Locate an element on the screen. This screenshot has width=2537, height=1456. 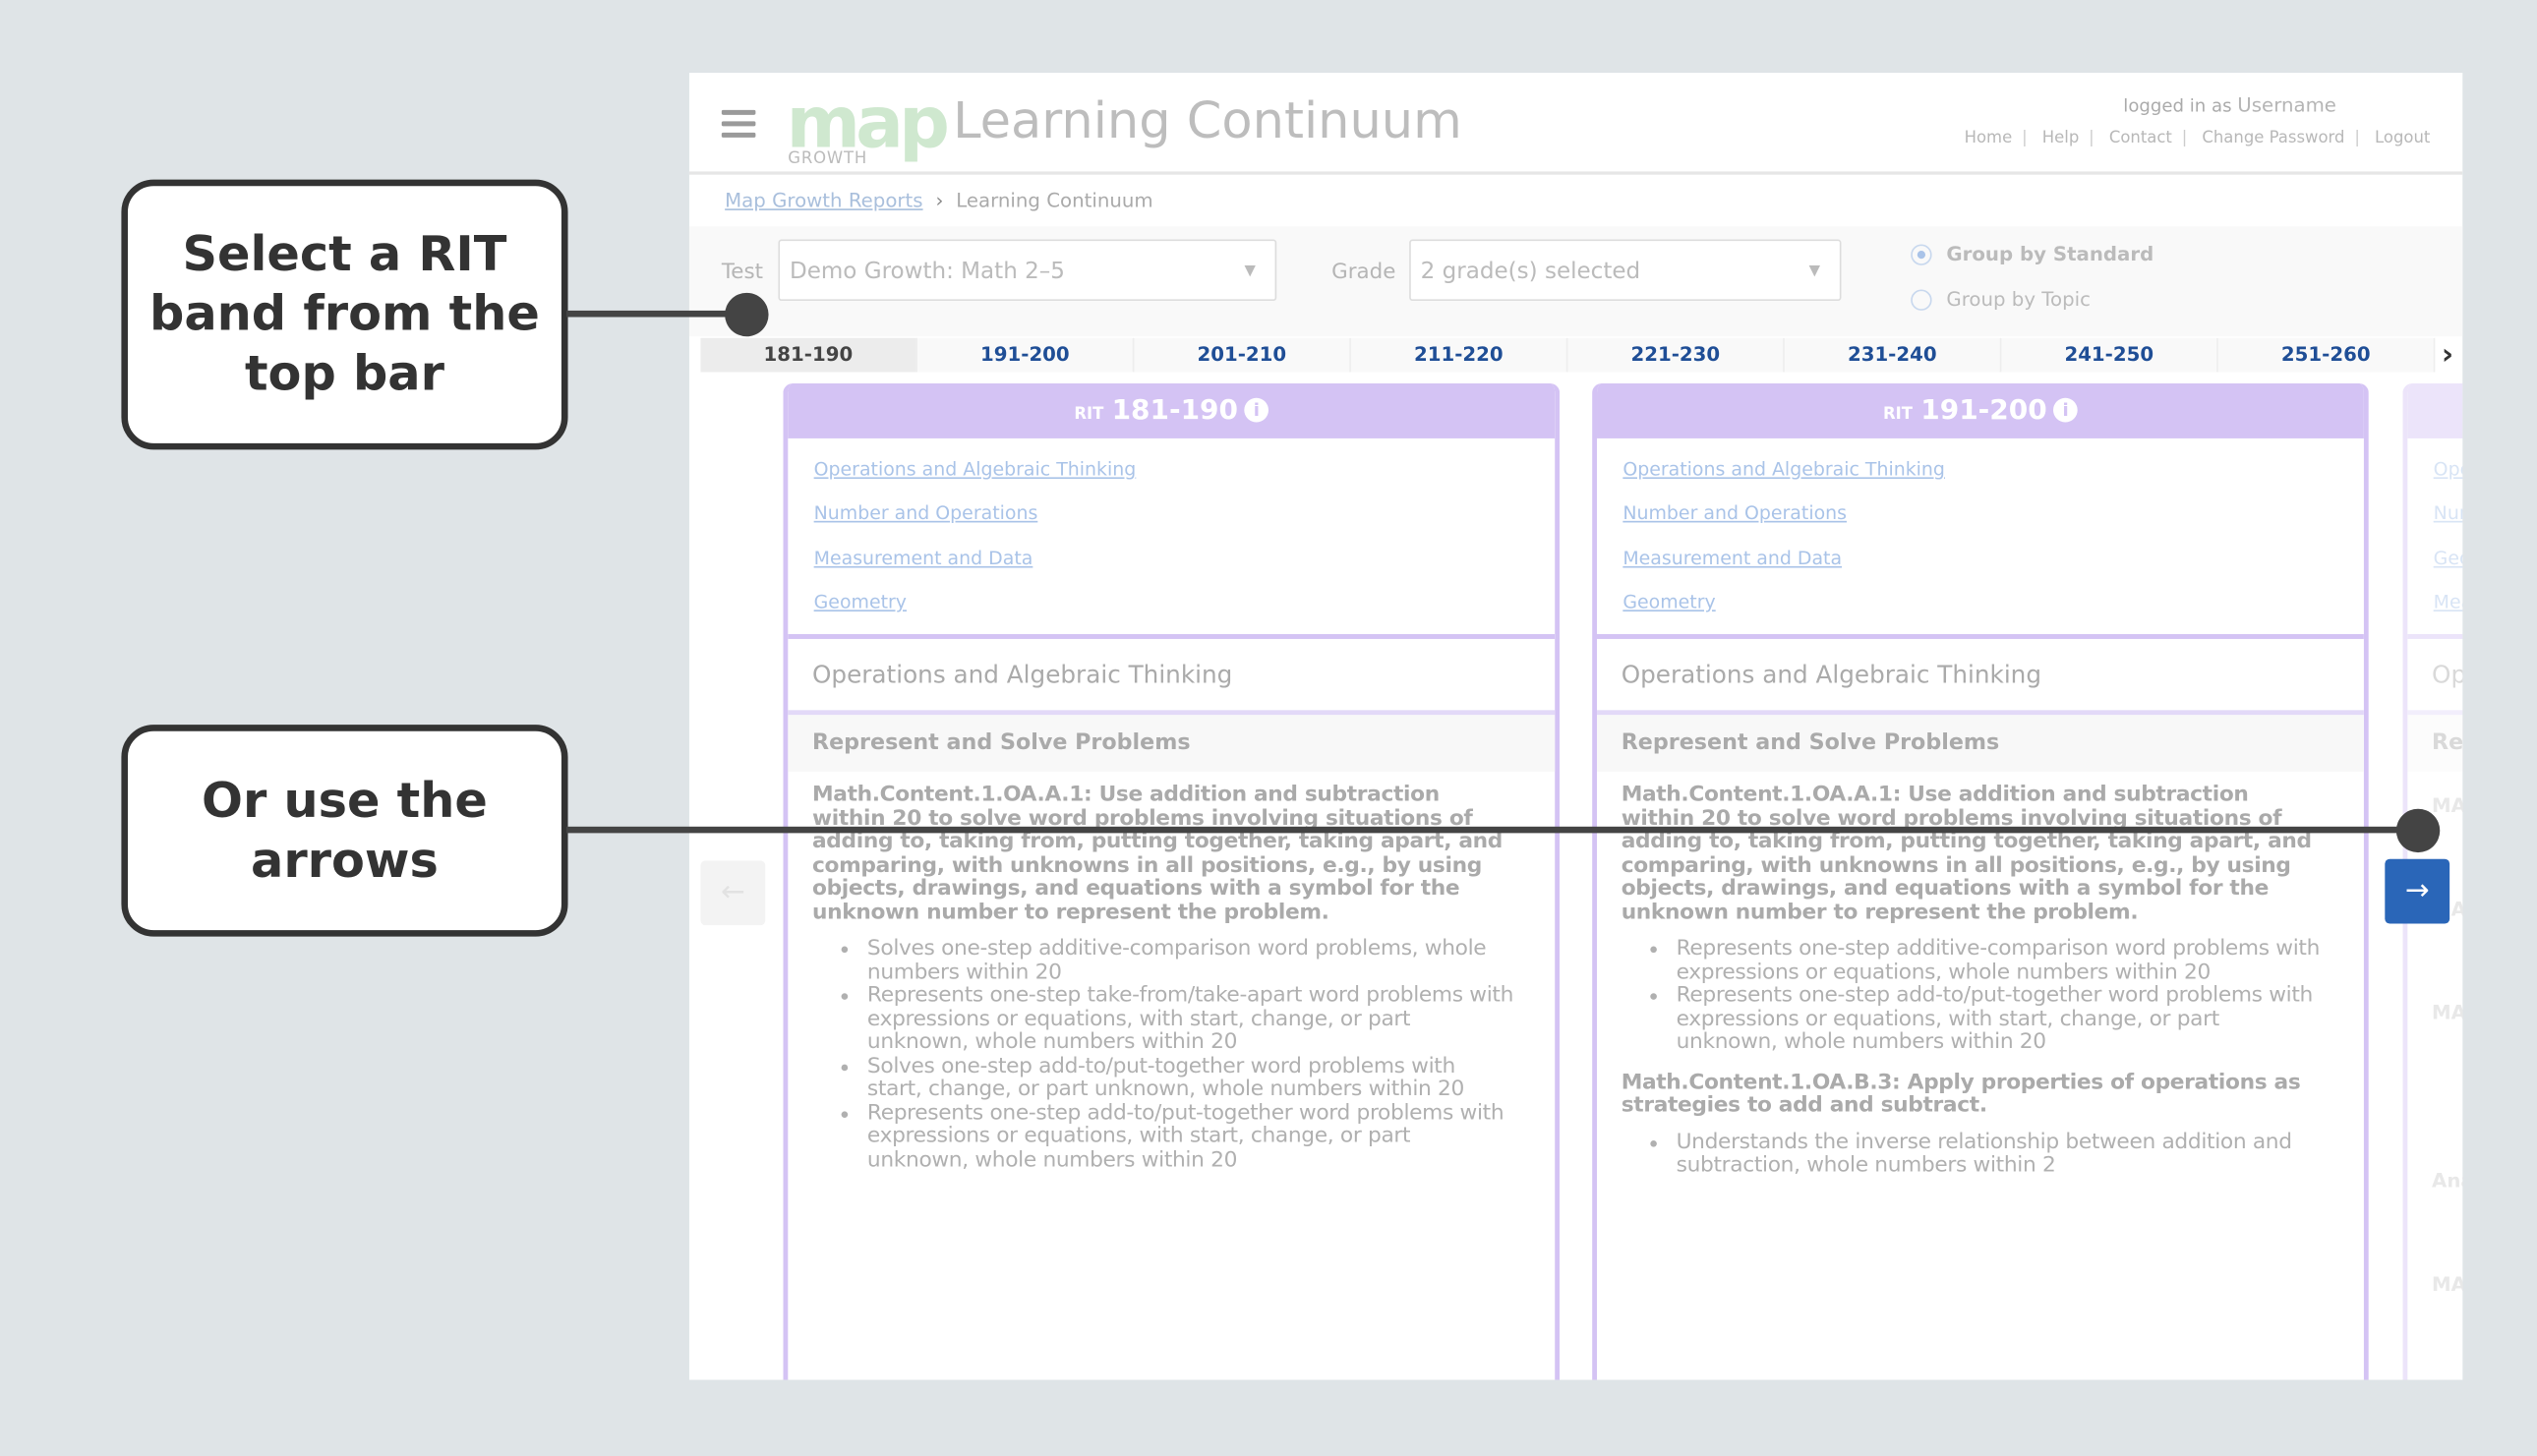
rit-band-label: 181-190 is located at coordinates (1174, 411).